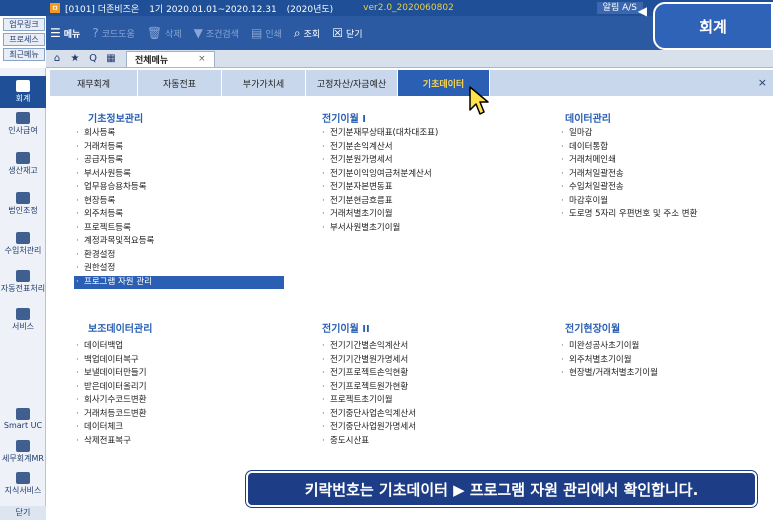  I want to click on sidebar-close-button: 닫기, so click(23, 513).